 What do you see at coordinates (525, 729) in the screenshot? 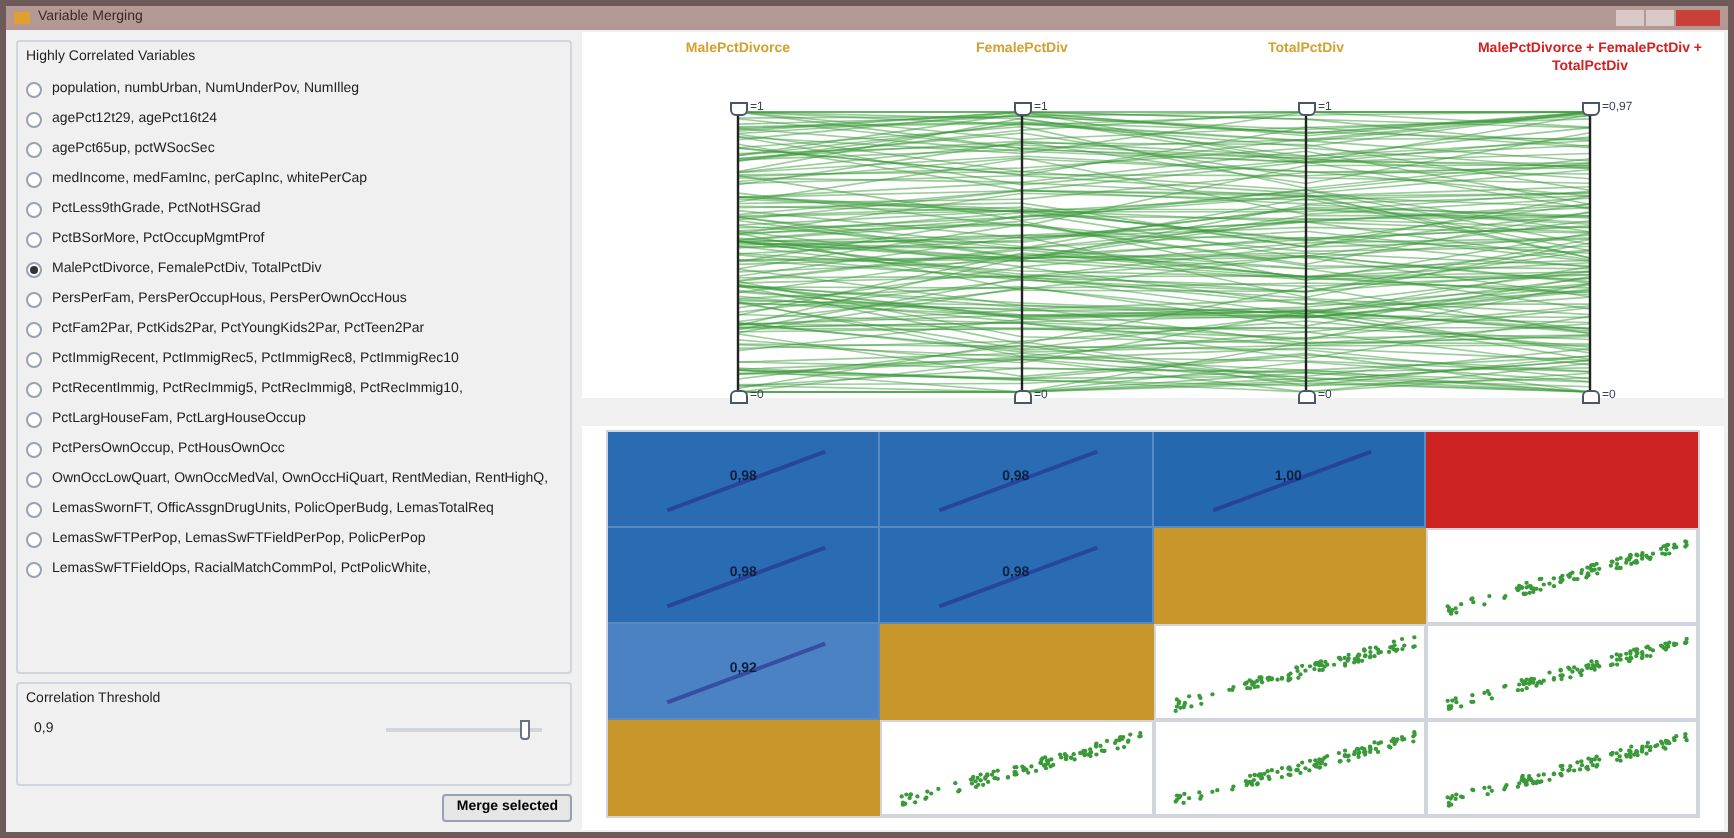
I see `slider-thumb` at bounding box center [525, 729].